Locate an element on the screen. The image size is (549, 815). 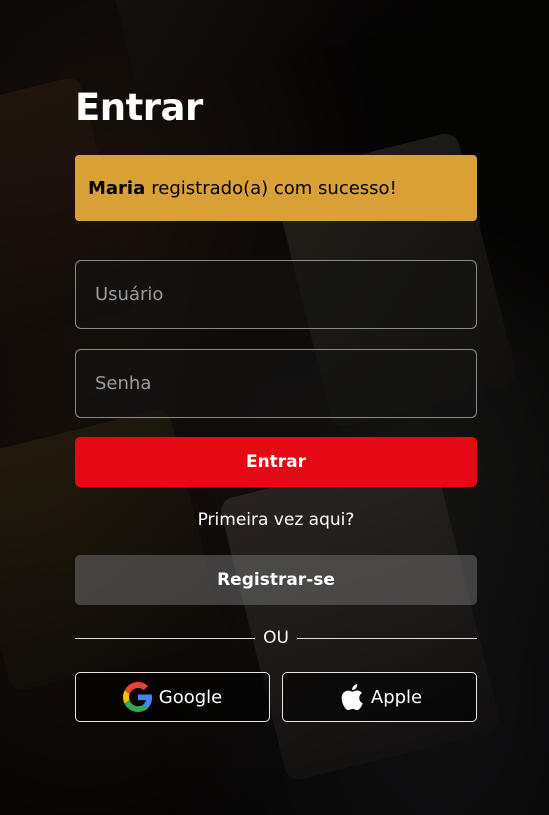
google-g-icon is located at coordinates (137, 697).